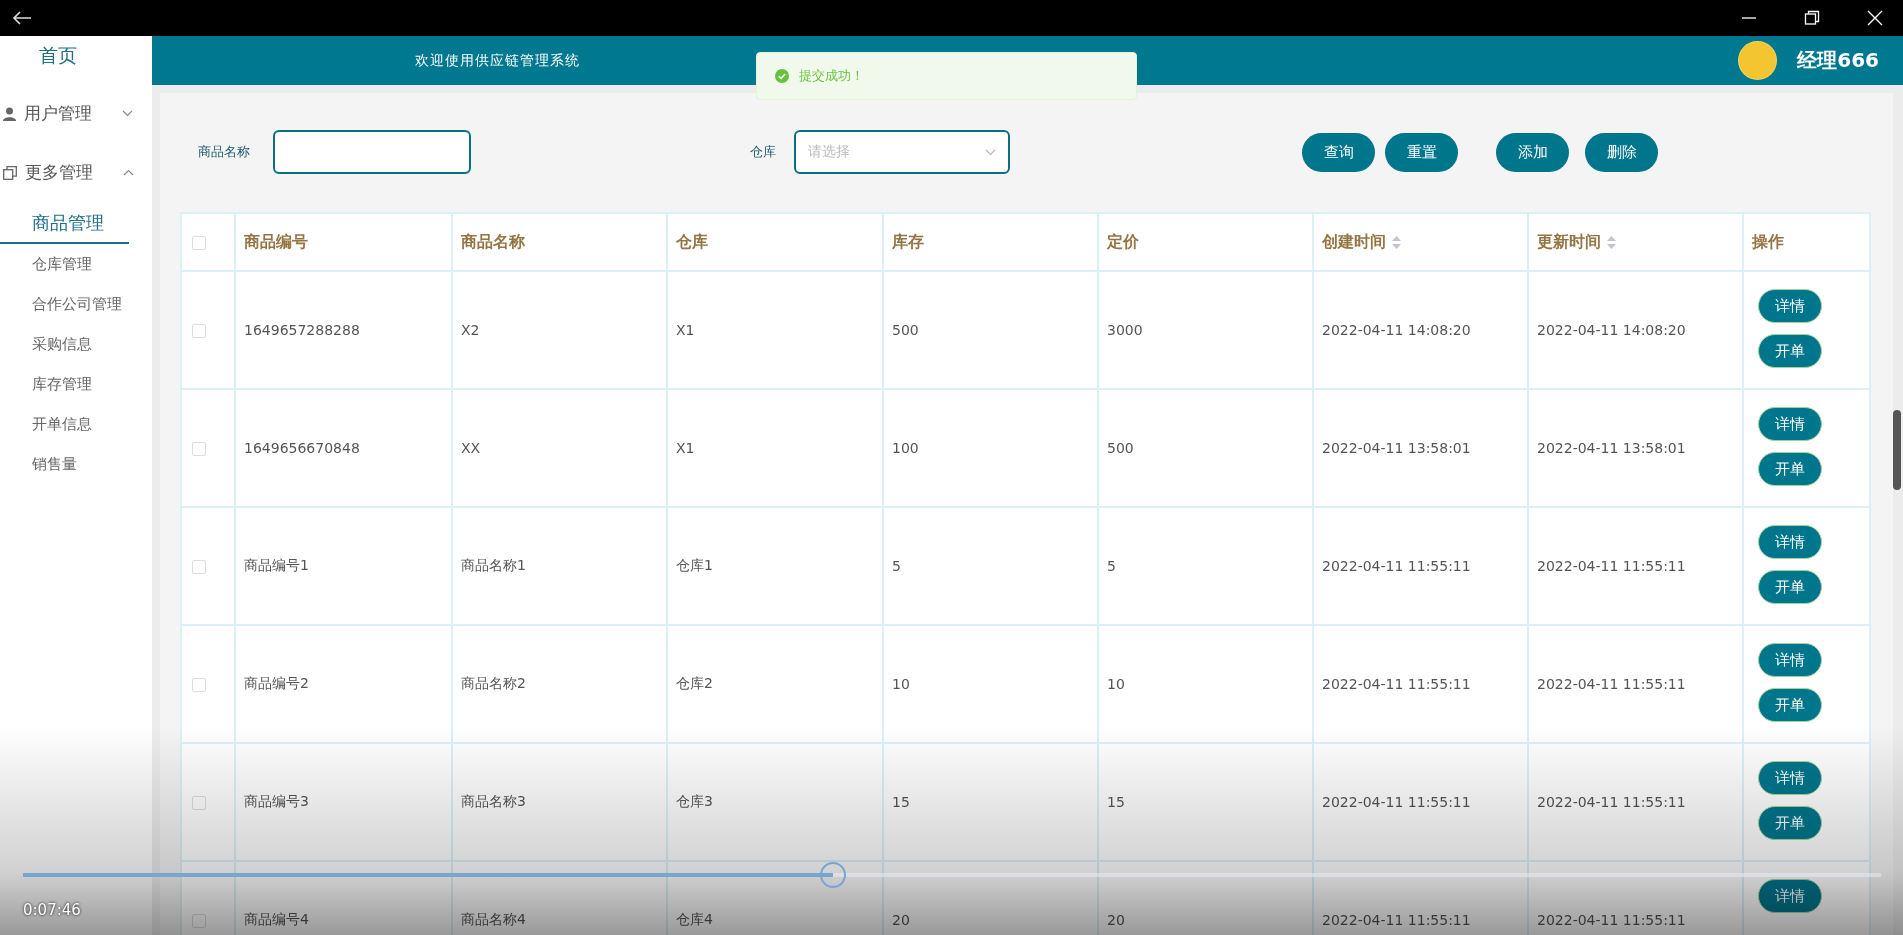 Image resolution: width=1903 pixels, height=935 pixels. Describe the element at coordinates (276, 241) in the screenshot. I see `column-header: 商品编号` at that location.